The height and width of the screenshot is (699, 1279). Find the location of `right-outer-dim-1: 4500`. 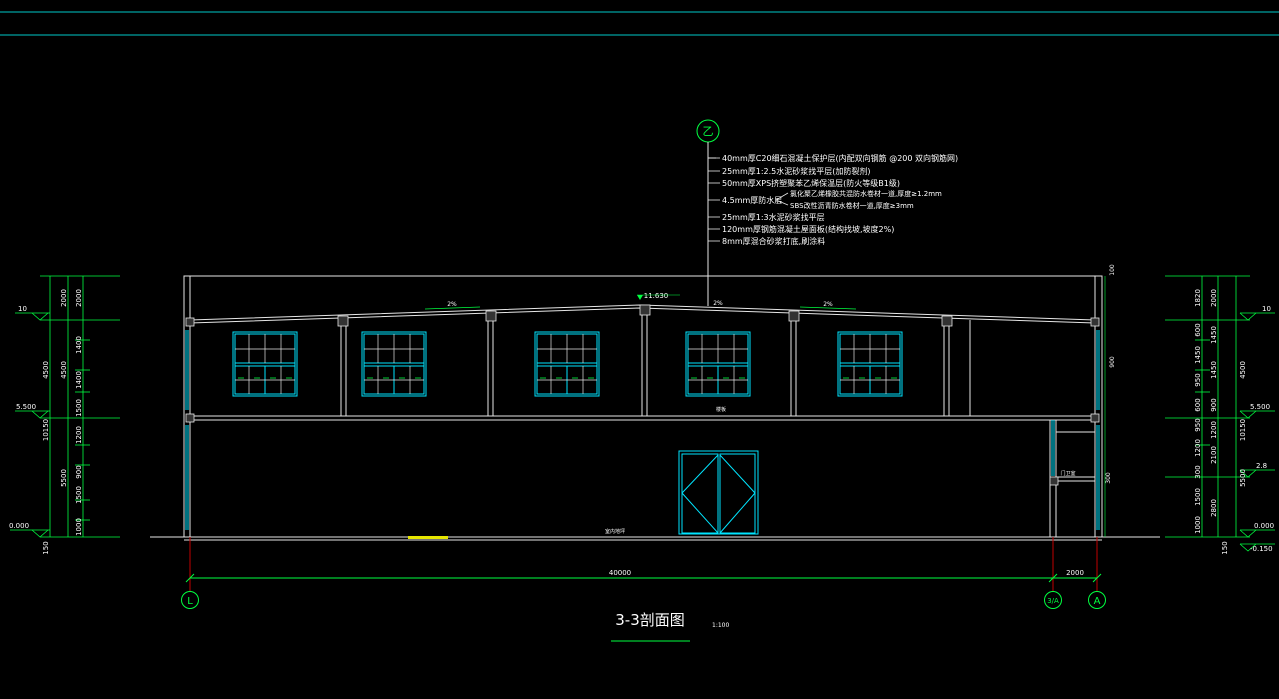

right-outer-dim-1: 4500 is located at coordinates (1243, 370).